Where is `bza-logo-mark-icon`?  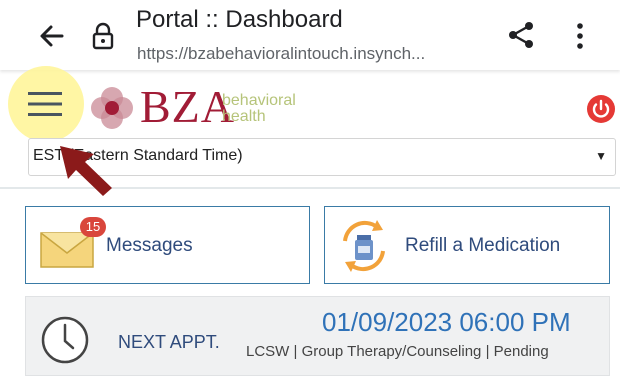 bza-logo-mark-icon is located at coordinates (112, 108).